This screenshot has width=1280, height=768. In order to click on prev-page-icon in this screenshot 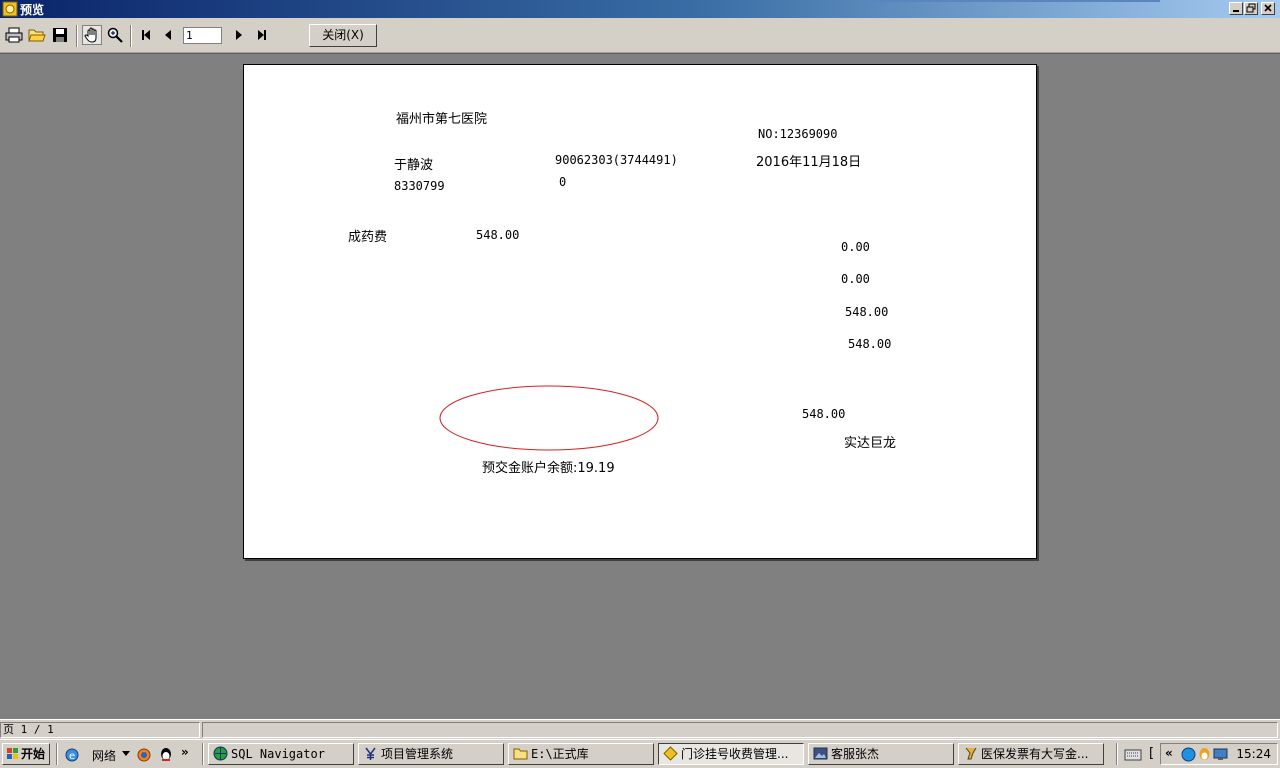, I will do `click(168, 35)`.